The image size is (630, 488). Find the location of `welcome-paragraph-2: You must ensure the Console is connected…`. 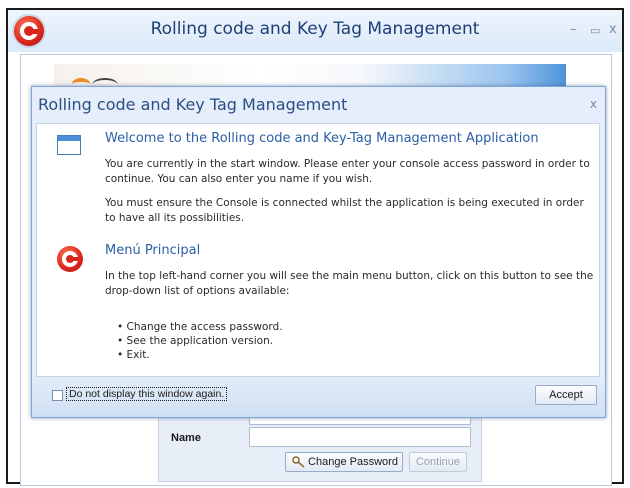

welcome-paragraph-2: You must ensure the Console is connected… is located at coordinates (344, 210).